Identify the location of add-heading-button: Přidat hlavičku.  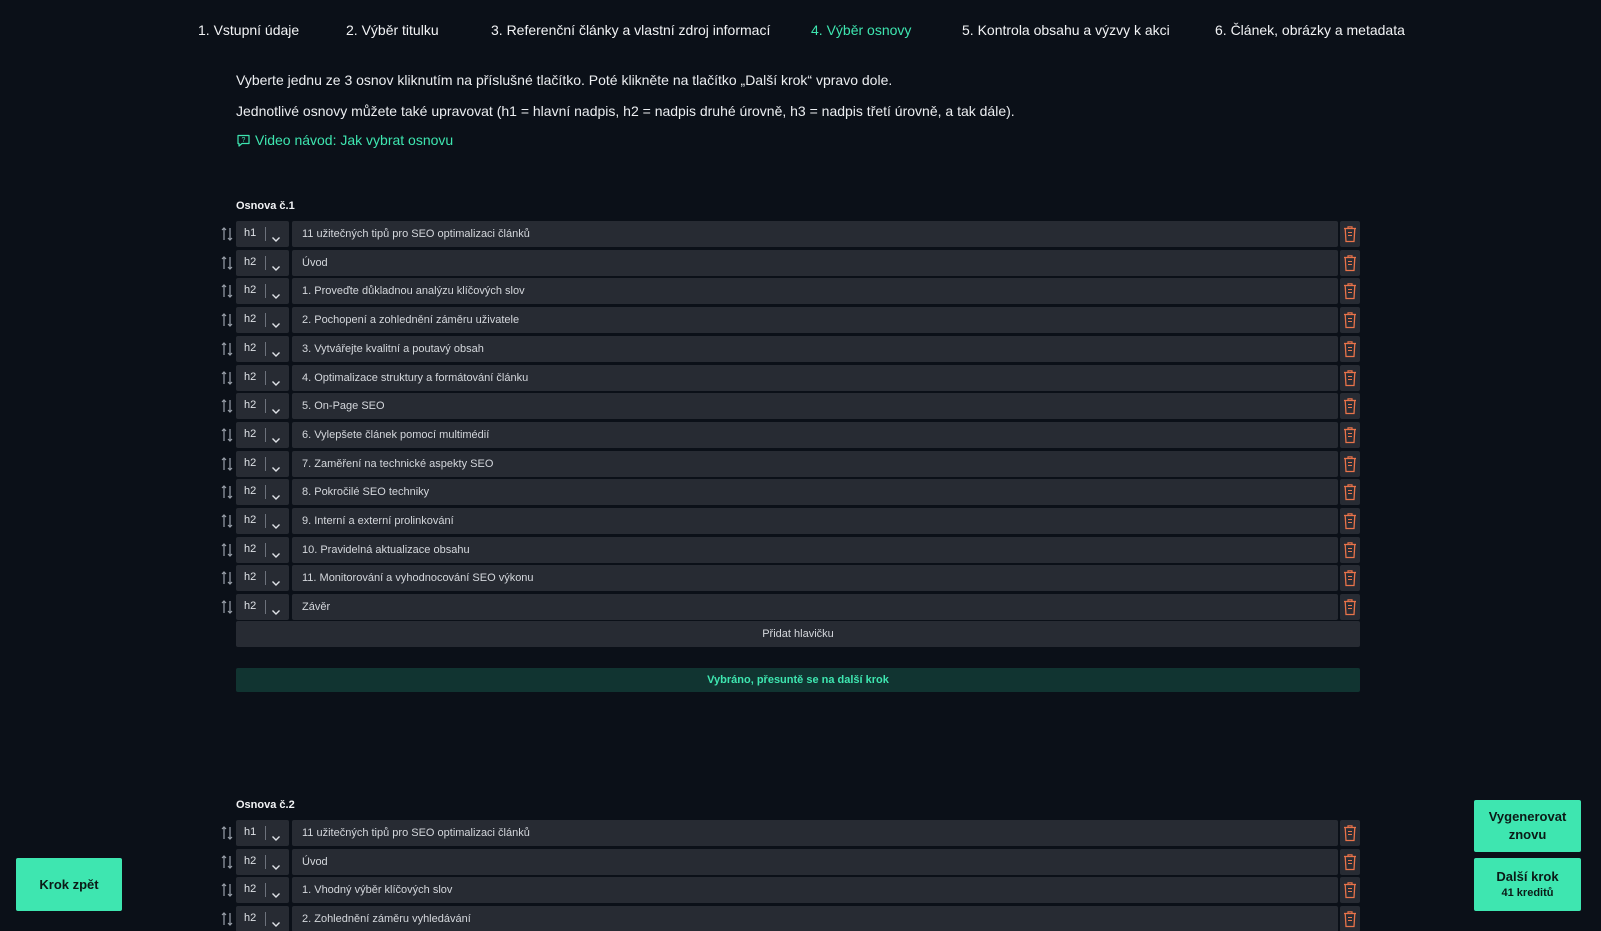
(798, 634).